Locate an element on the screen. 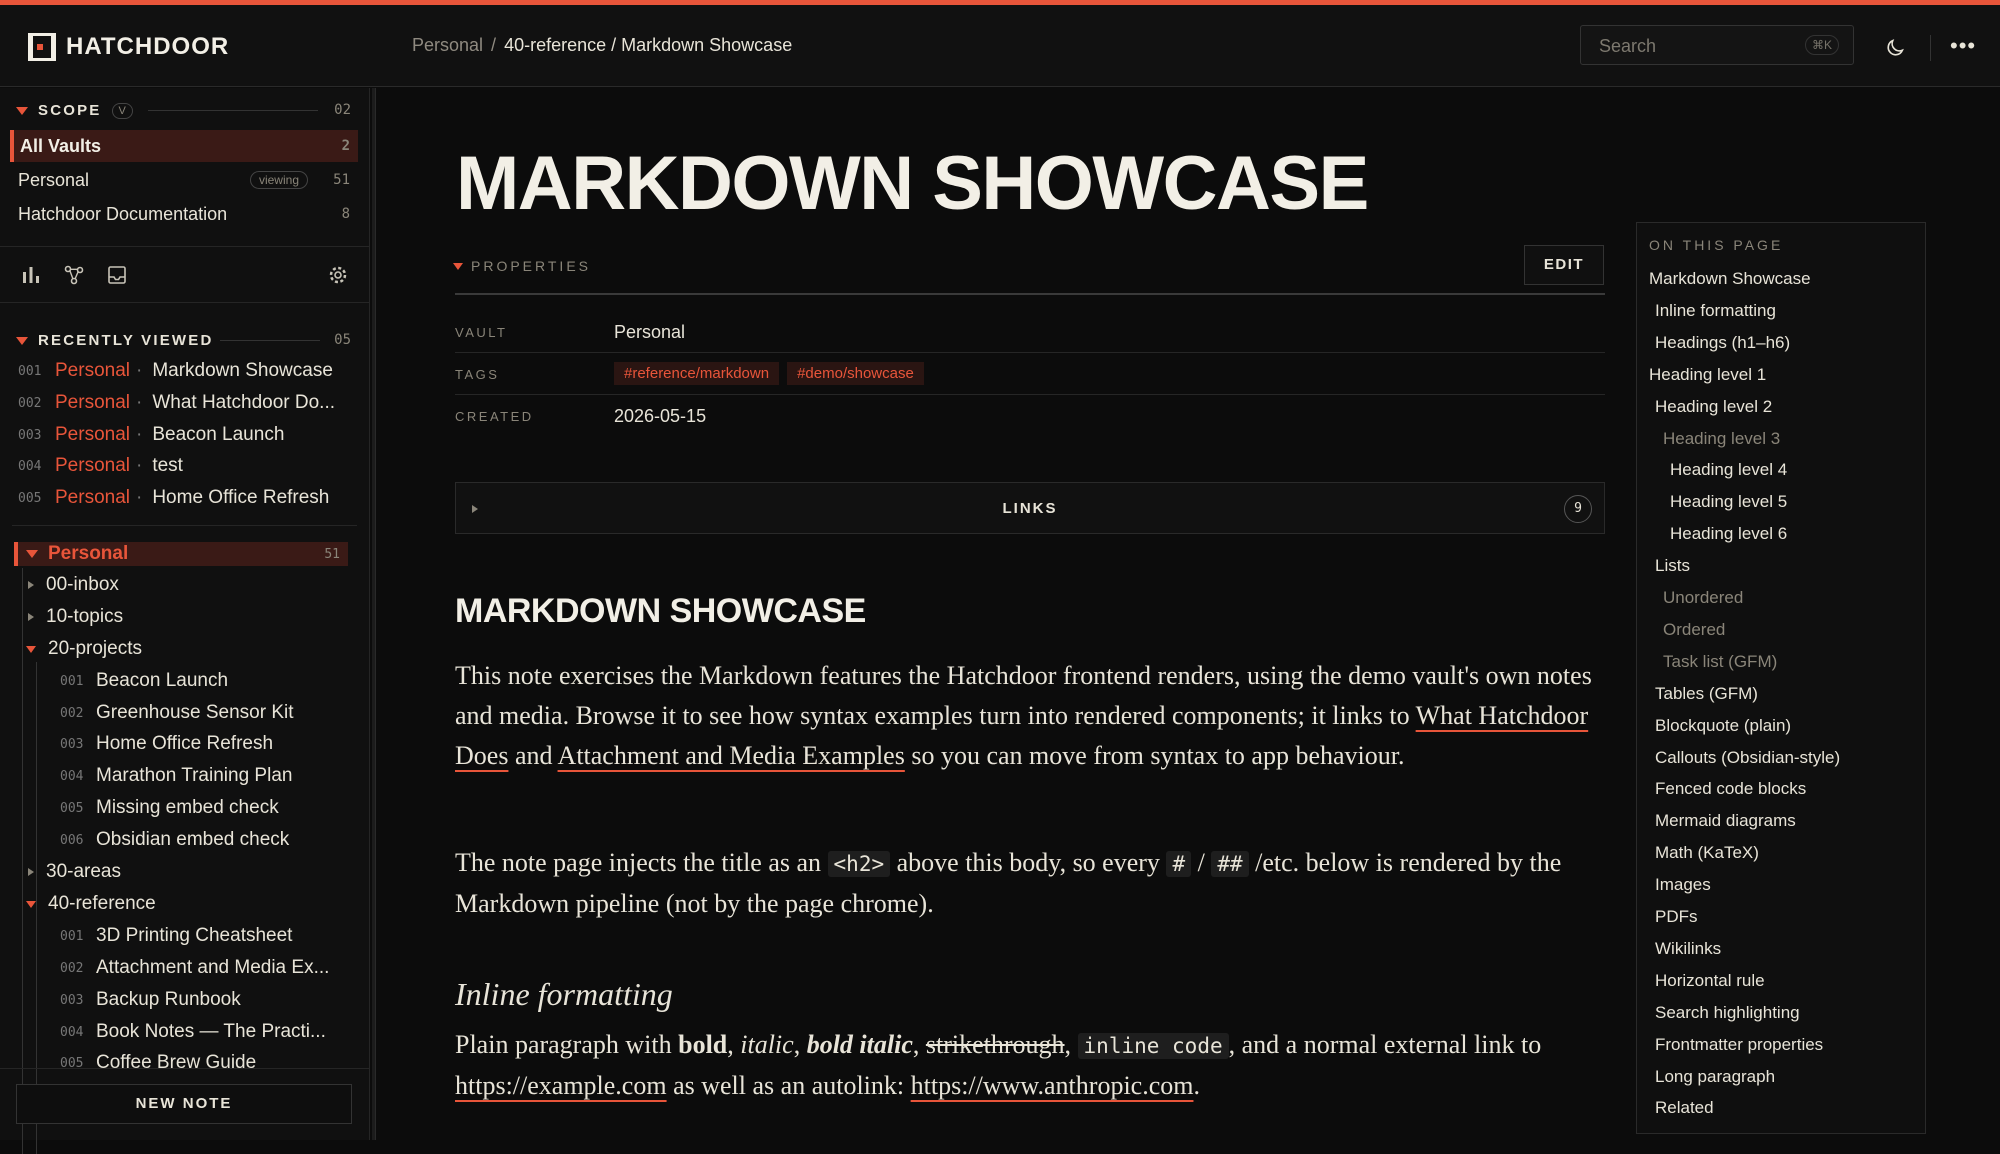 The height and width of the screenshot is (1154, 2000). recent-item: 001 Personal · Markdown Showcase is located at coordinates (175, 371).